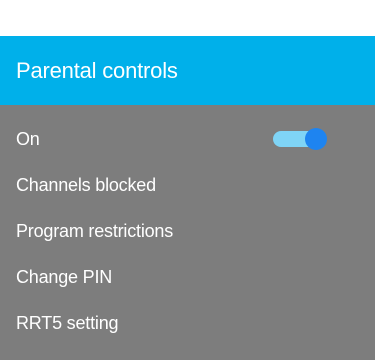 Image resolution: width=375 pixels, height=360 pixels. I want to click on menu-item-label: Program restrictions, so click(95, 231).